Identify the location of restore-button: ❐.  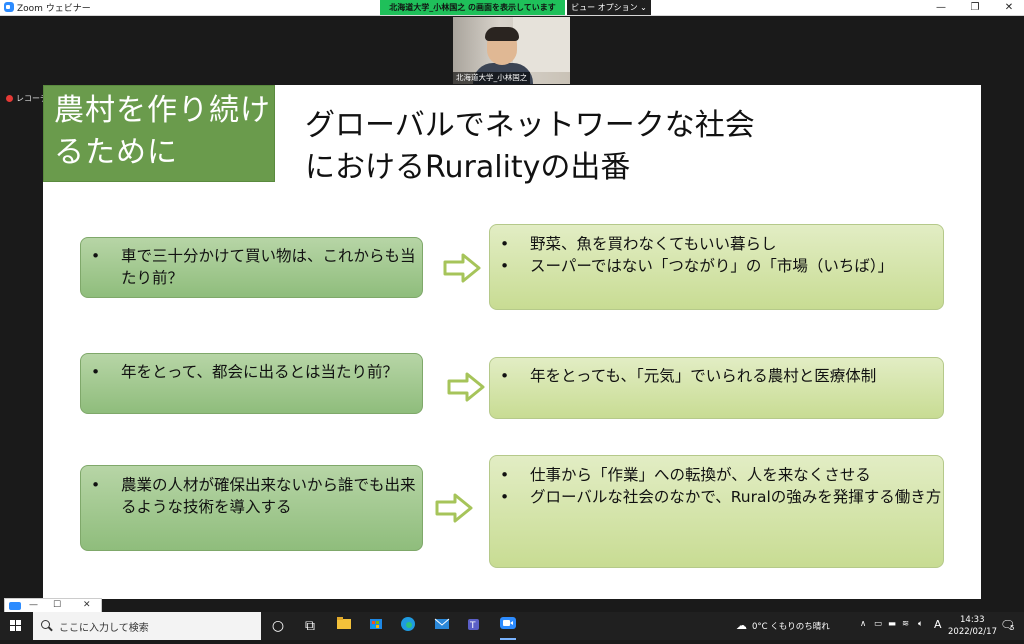
(975, 7).